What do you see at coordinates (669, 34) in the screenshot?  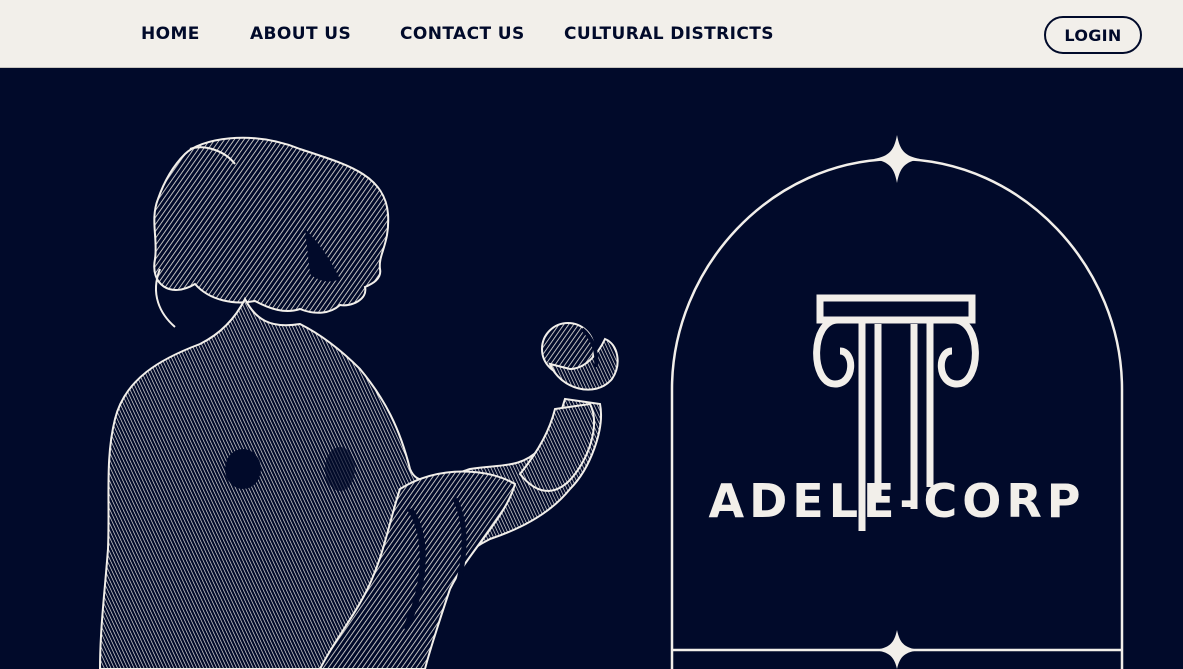 I see `nav-link-cultural-districts: CULTURAL DISTRICTS` at bounding box center [669, 34].